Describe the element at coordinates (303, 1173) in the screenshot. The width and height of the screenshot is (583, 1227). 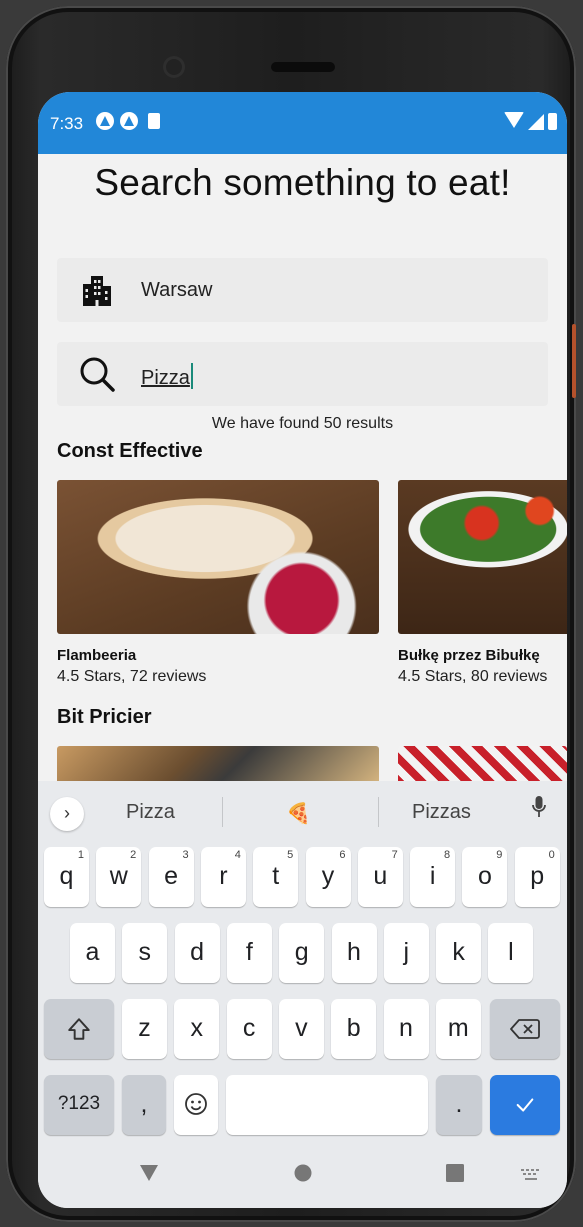
I see `home-circle-icon` at that location.